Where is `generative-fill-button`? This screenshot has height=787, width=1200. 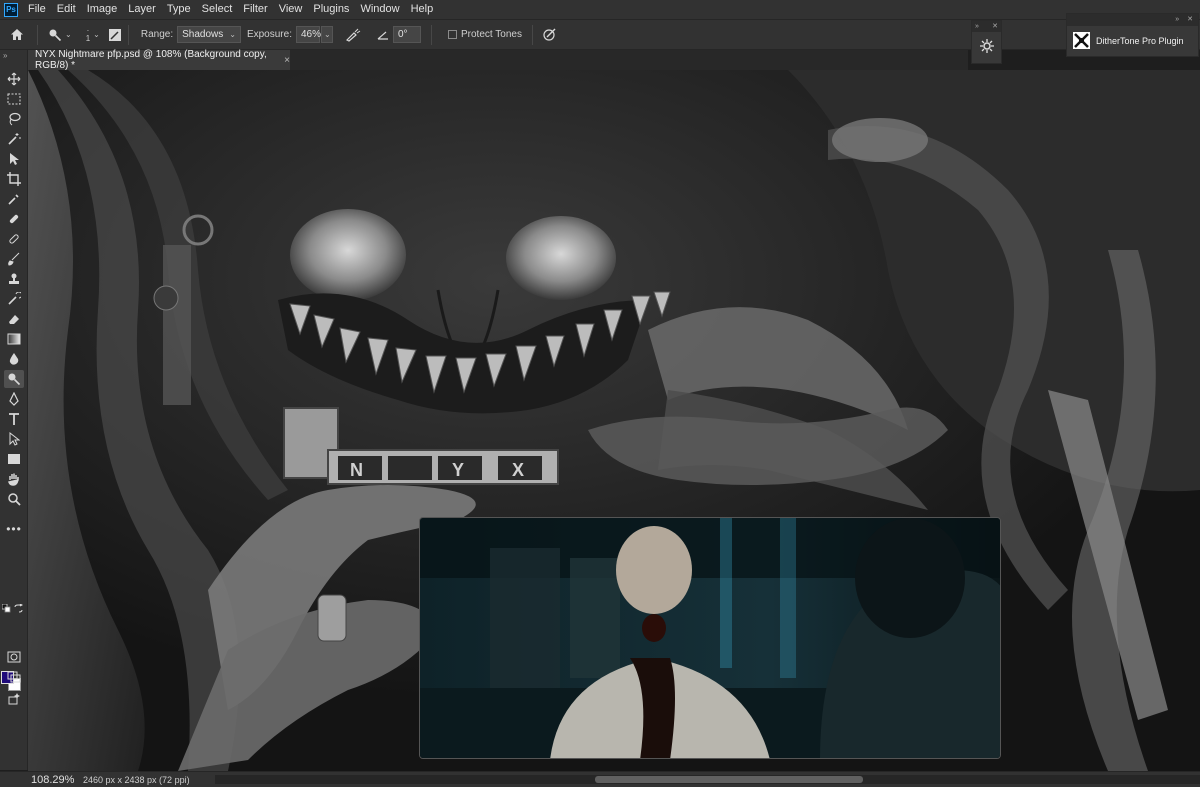
generative-fill-button is located at coordinates (14, 699).